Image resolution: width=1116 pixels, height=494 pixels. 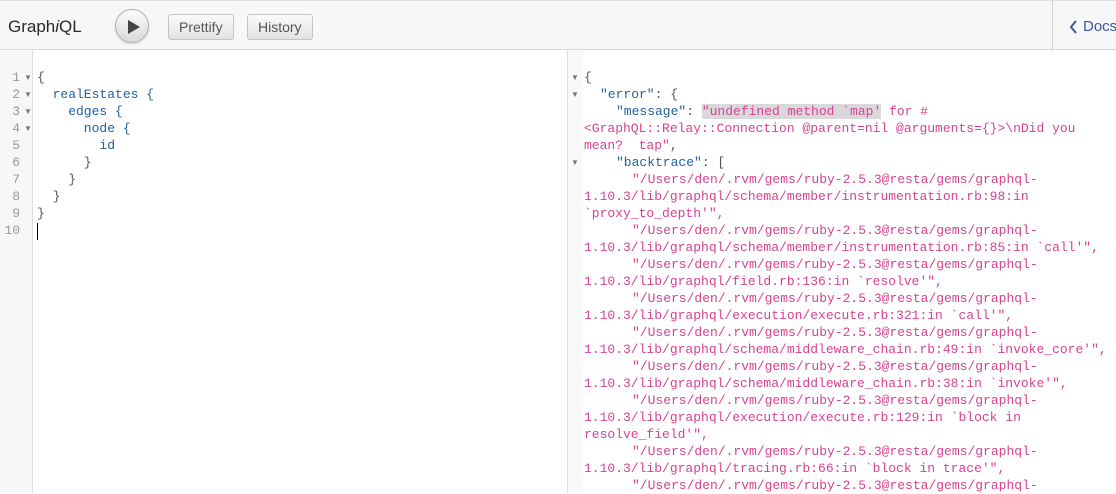 I want to click on result-line: {, so click(x=588, y=77).